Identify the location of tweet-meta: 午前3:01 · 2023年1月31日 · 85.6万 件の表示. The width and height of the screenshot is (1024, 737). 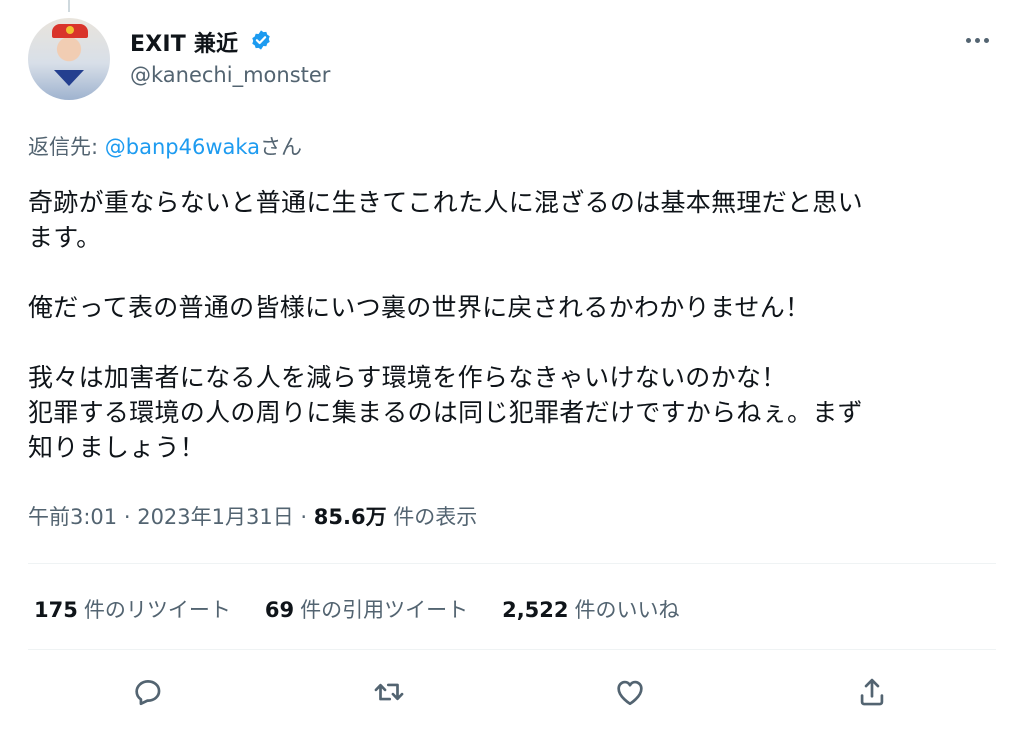
(252, 516).